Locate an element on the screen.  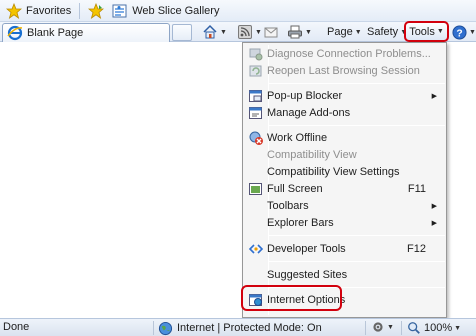
help-button: ? ▼ is located at coordinates (464, 32).